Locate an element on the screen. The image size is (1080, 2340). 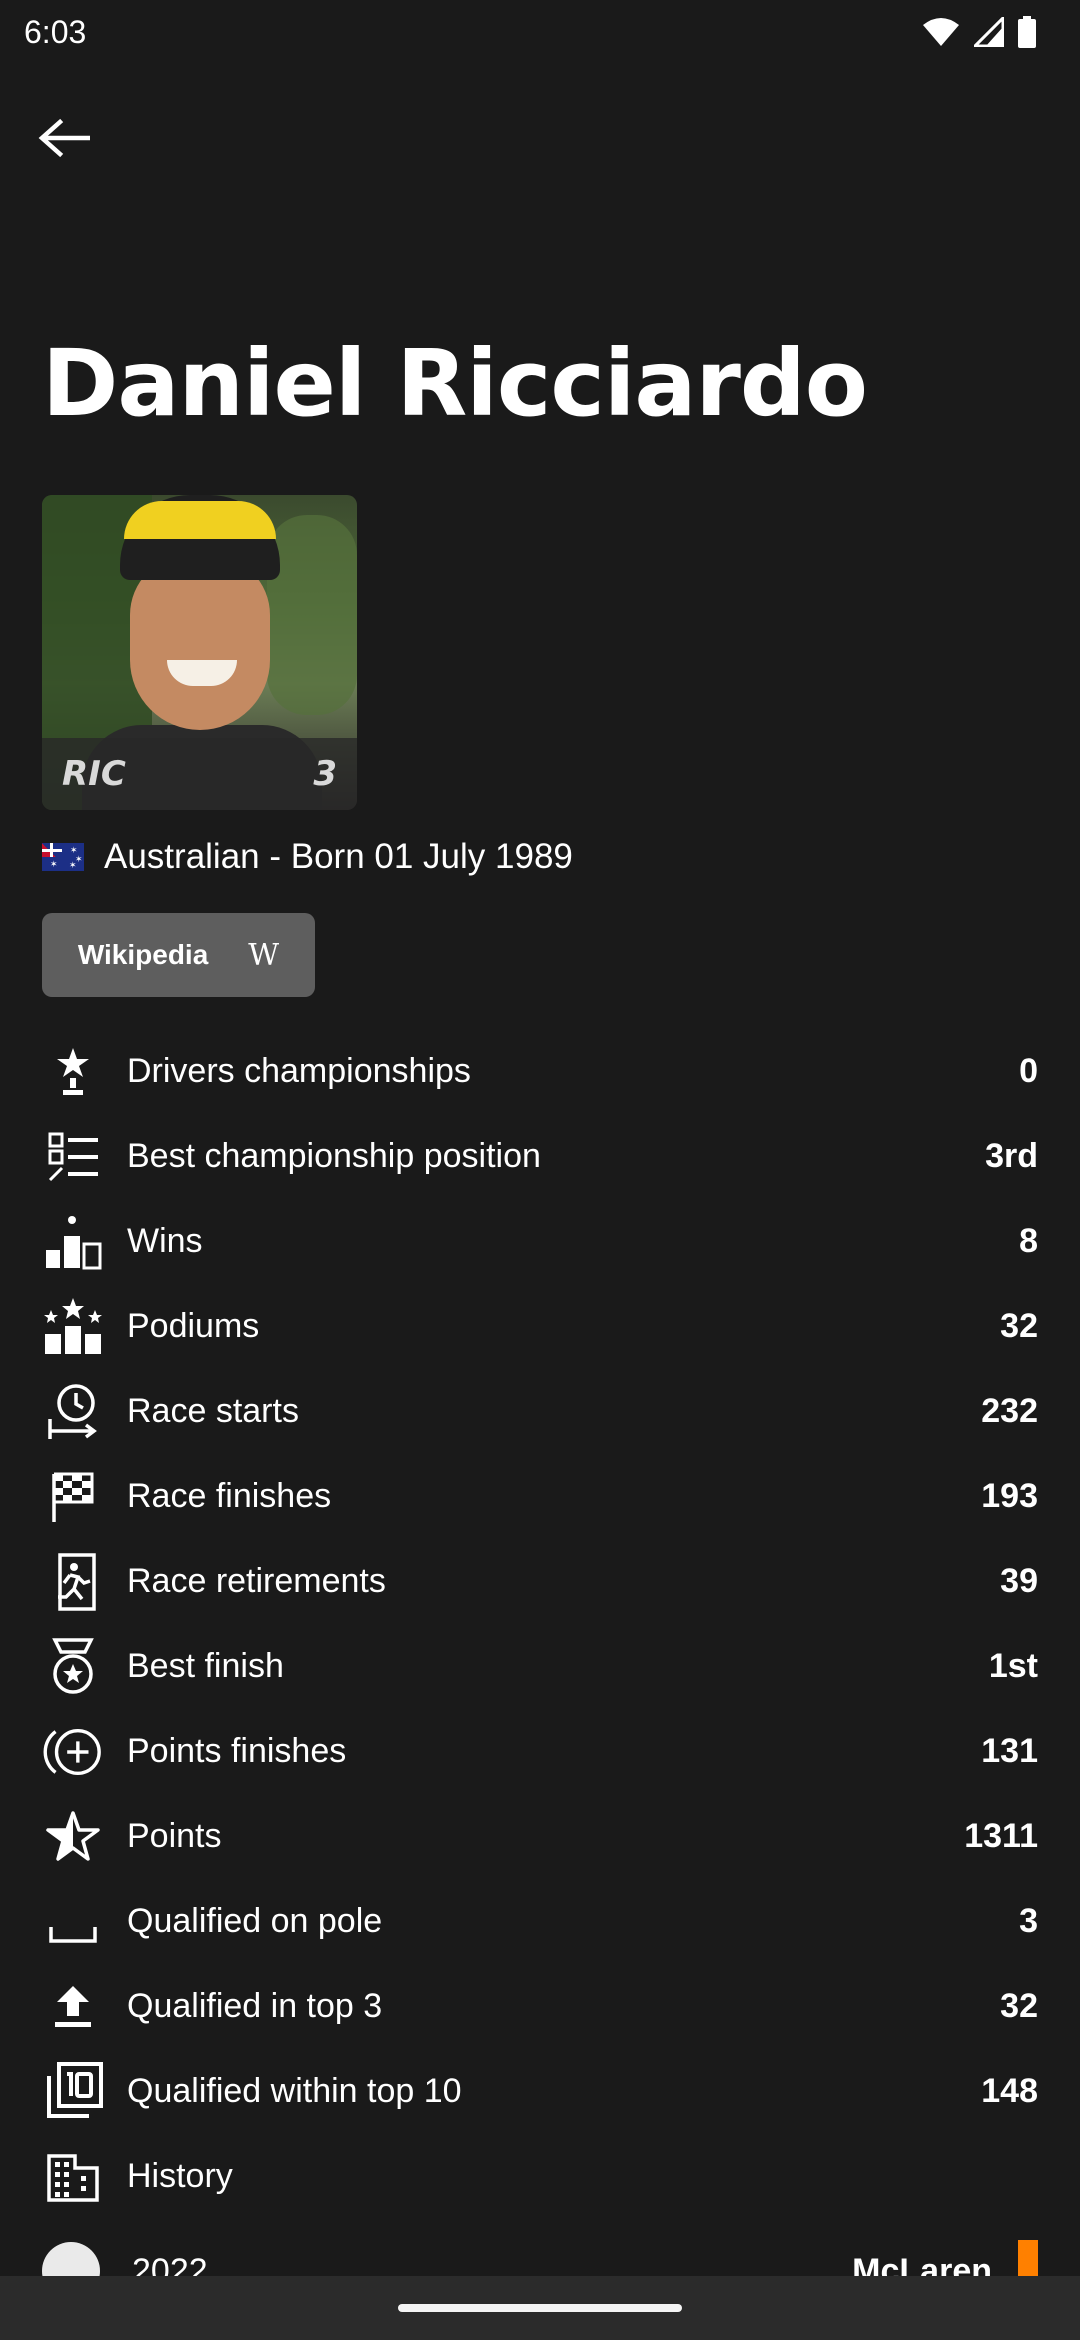
page-title: Daniel Ricciardo is located at coordinates (455, 383).